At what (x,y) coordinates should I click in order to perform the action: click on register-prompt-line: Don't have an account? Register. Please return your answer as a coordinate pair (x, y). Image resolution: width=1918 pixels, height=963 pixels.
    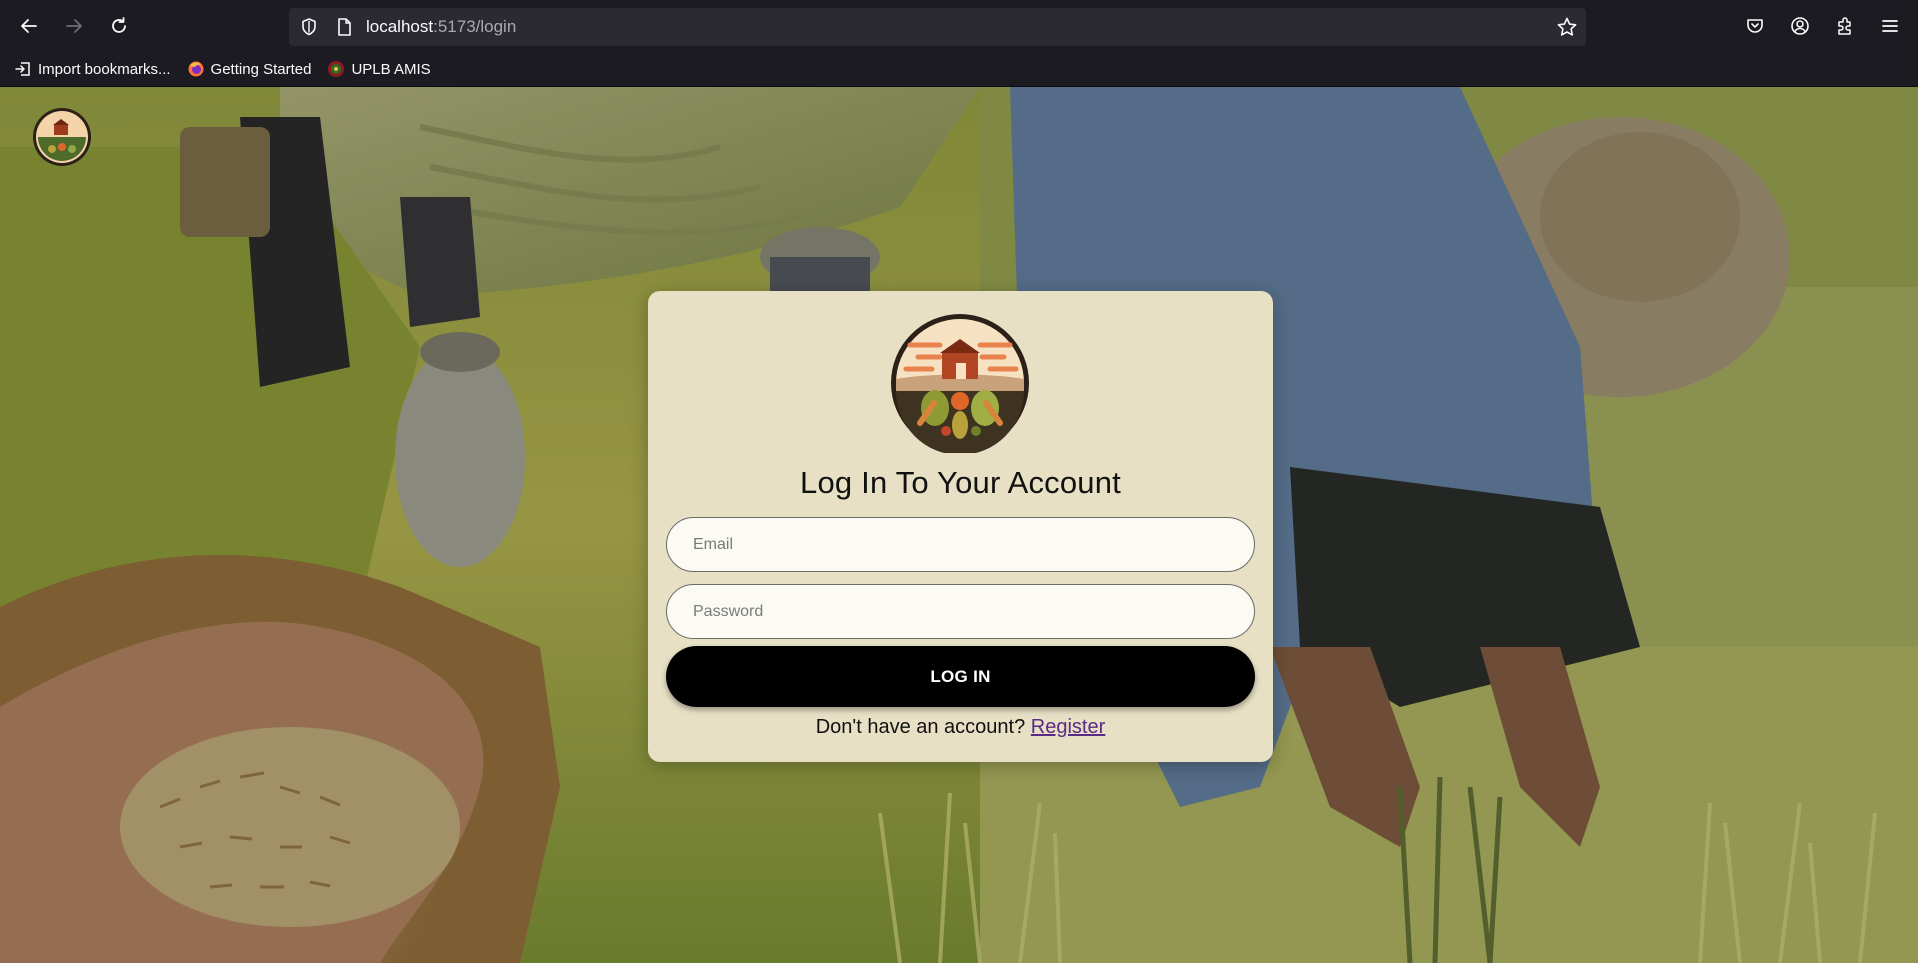
    Looking at the image, I should click on (960, 727).